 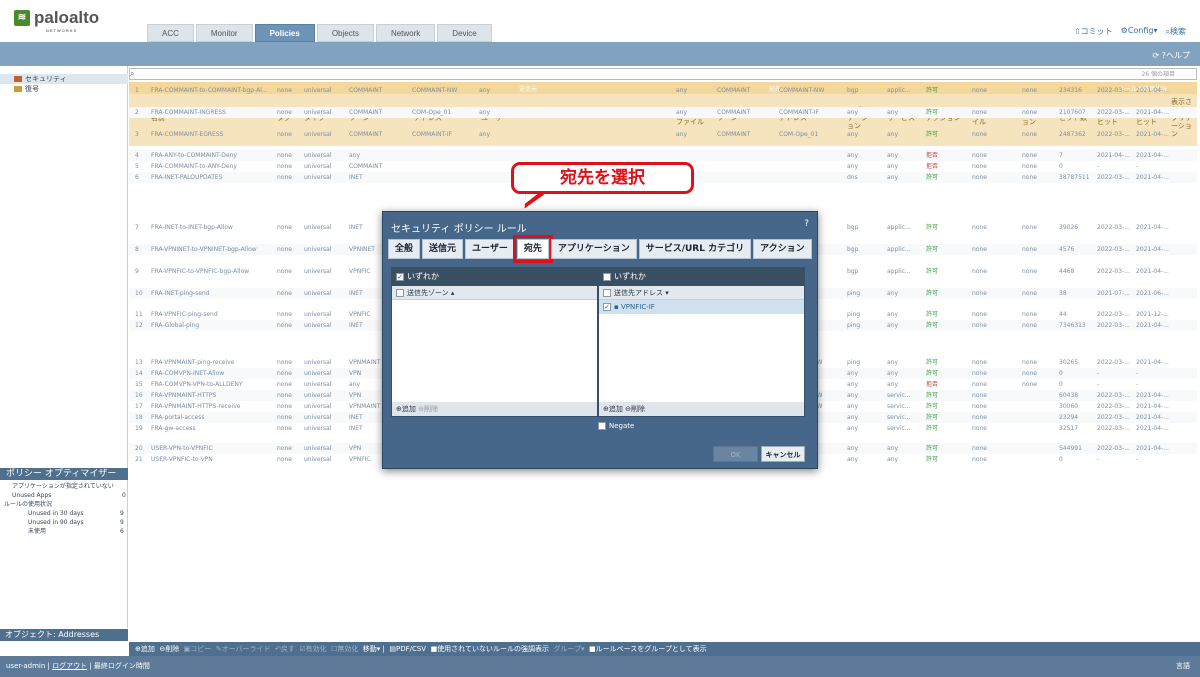 I want to click on address-item: ✓ ▪ VPNFIC-IF, so click(x=701, y=307).